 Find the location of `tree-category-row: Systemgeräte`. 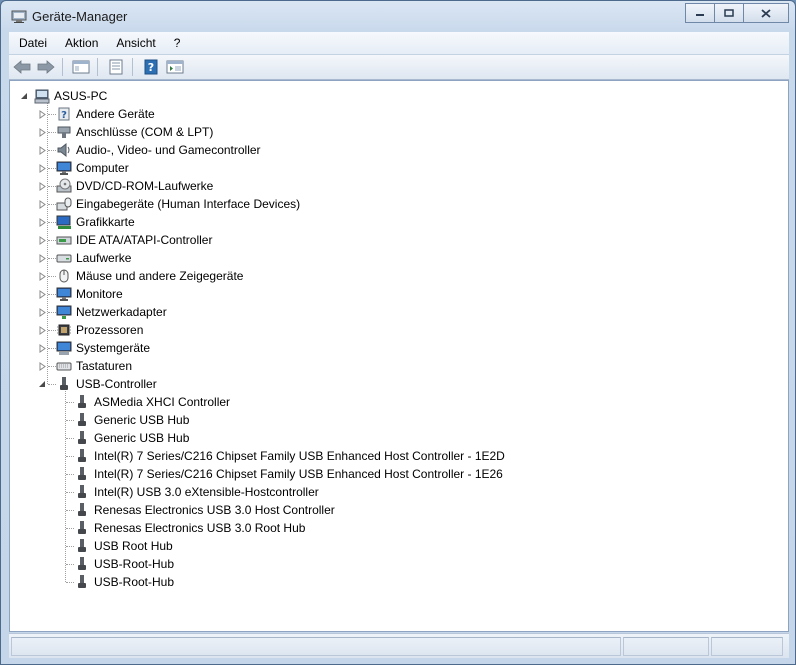

tree-category-row: Systemgeräte is located at coordinates (94, 348).